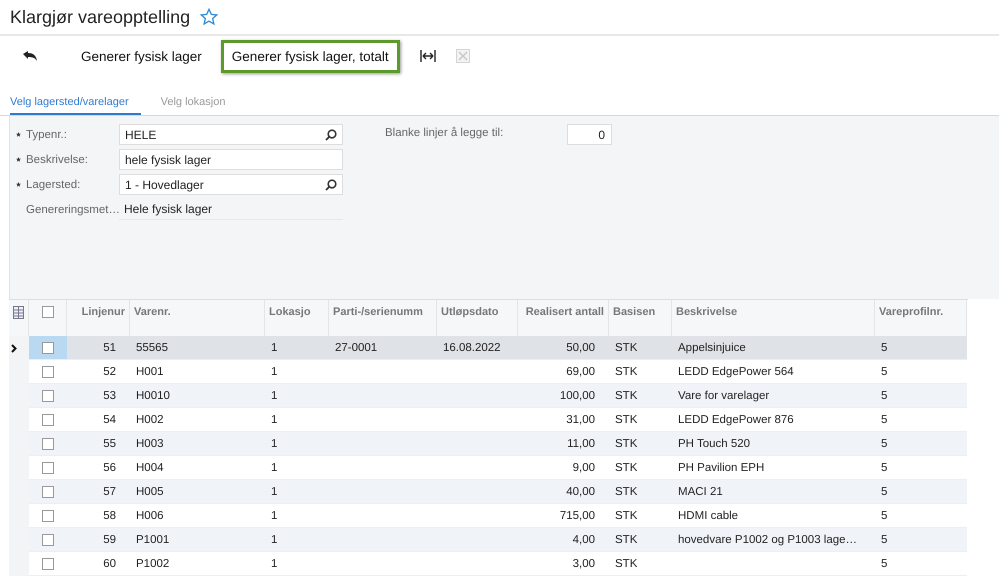 Image resolution: width=999 pixels, height=585 pixels. What do you see at coordinates (30, 56) in the screenshot?
I see `undo-icon` at bounding box center [30, 56].